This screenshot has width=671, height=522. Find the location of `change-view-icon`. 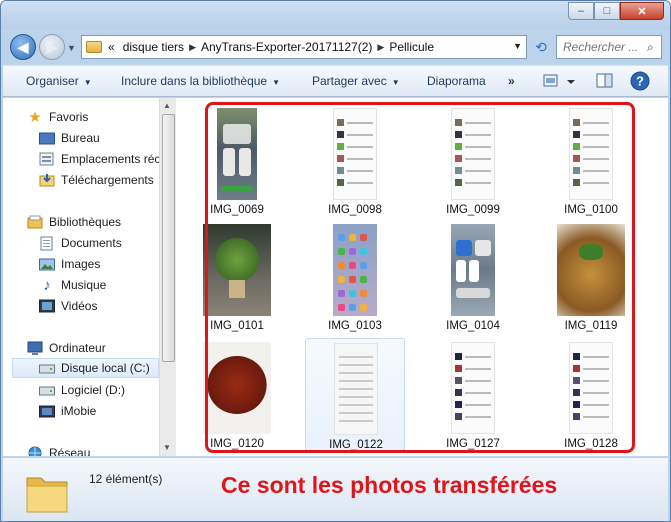

change-view-icon is located at coordinates (559, 80).